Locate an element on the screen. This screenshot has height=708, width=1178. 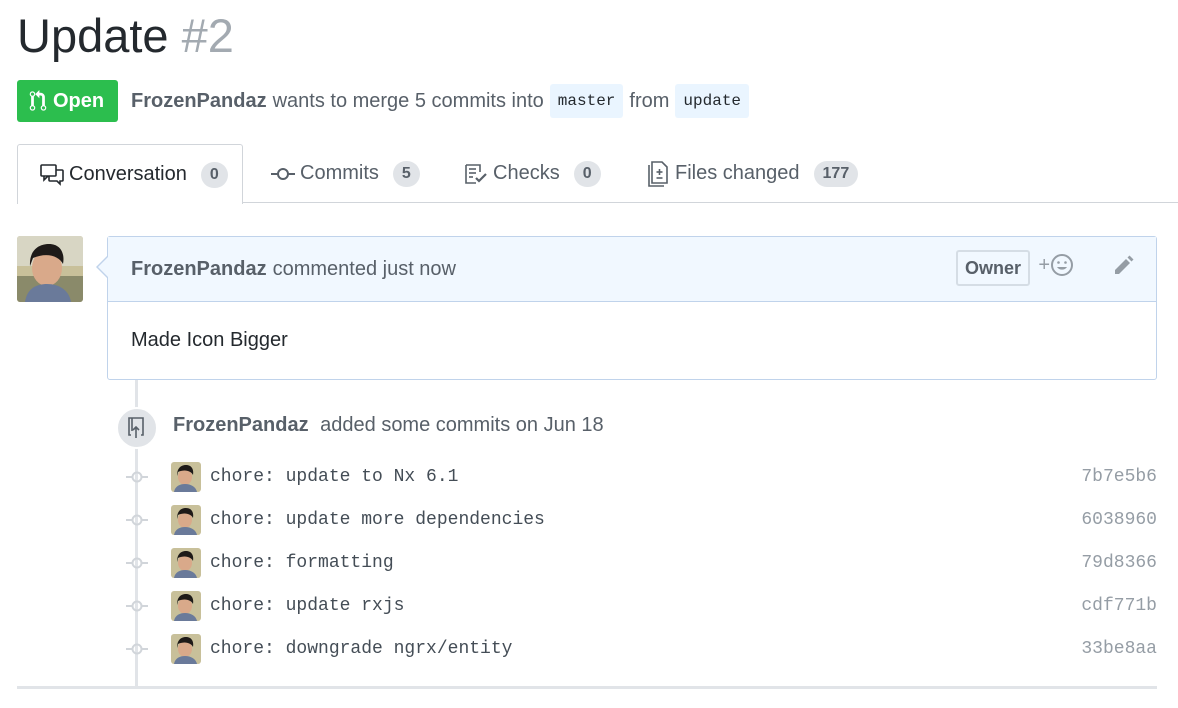
comment-author-link: FrozenPandaz is located at coordinates (199, 269).